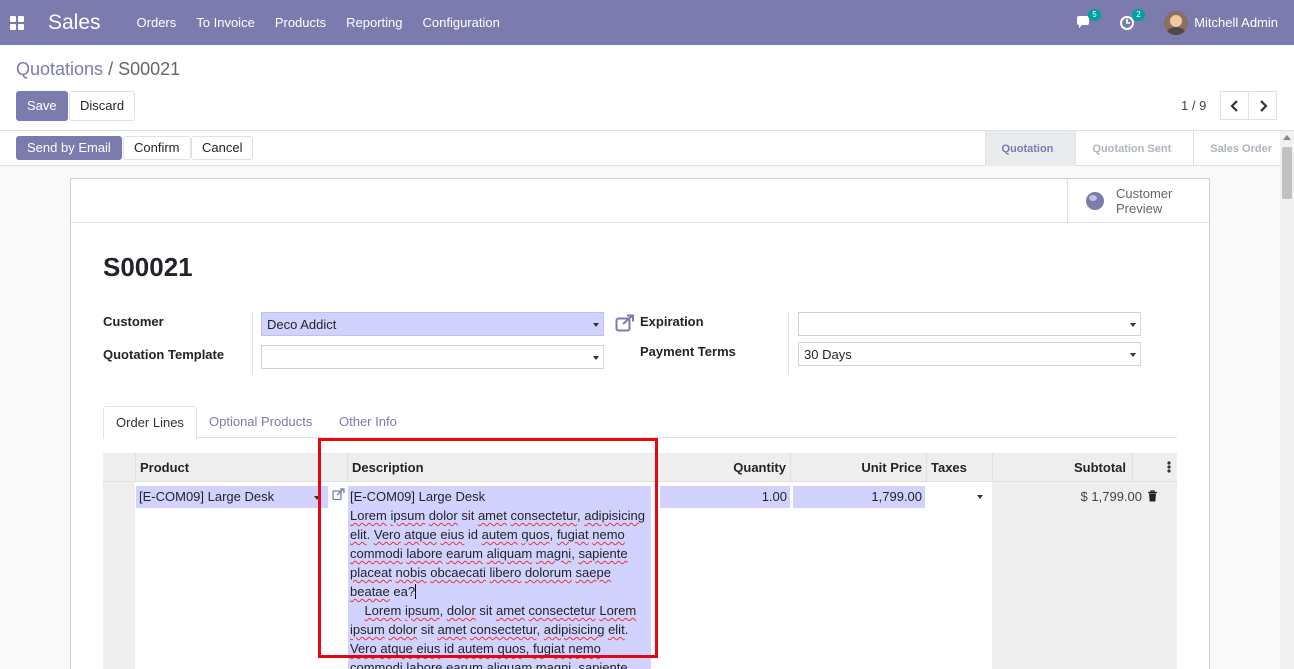 Image resolution: width=1294 pixels, height=669 pixels. What do you see at coordinates (432, 324) in the screenshot?
I see `customer-select: Deco Addict` at bounding box center [432, 324].